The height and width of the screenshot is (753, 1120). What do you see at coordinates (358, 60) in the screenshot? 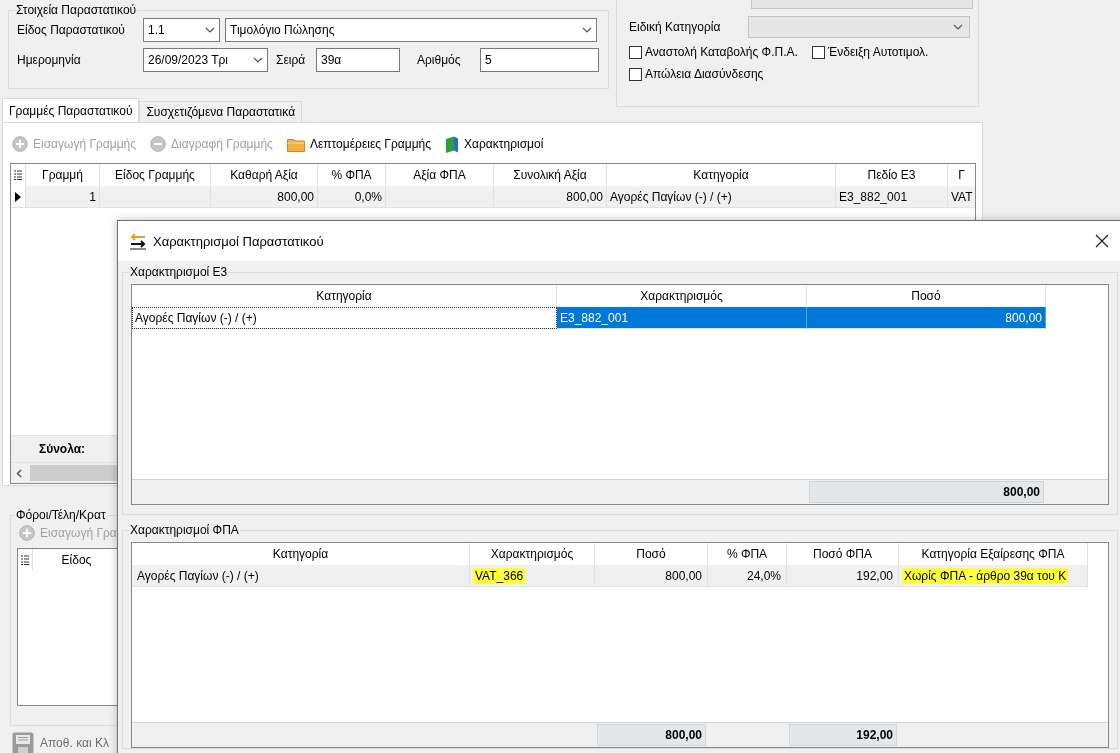
I see `series-field: 39α` at bounding box center [358, 60].